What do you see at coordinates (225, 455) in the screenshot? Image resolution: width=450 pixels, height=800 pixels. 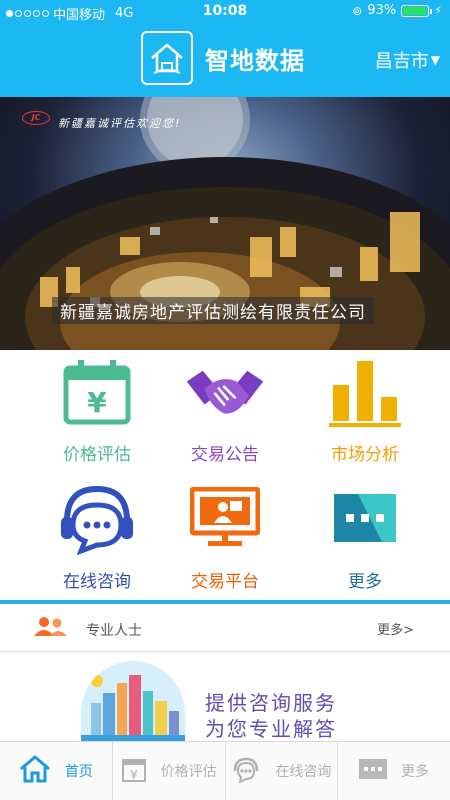 I see `grid-item-label: 交易公告` at bounding box center [225, 455].